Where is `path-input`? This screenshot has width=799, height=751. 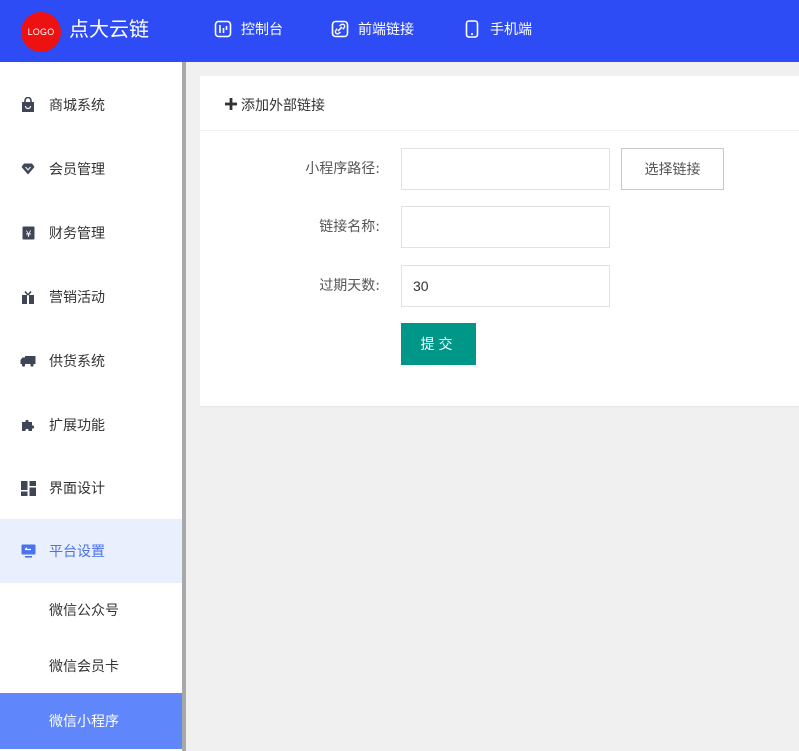 path-input is located at coordinates (505, 169).